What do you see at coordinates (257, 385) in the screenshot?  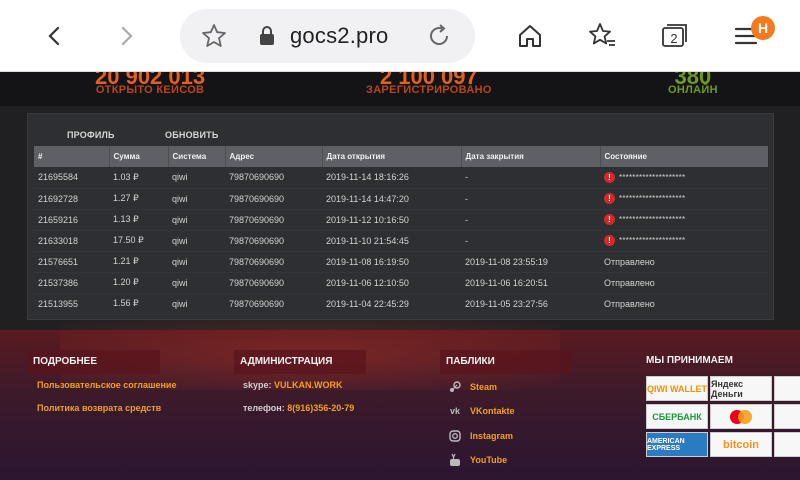 I see `skype-label: skype:` at bounding box center [257, 385].